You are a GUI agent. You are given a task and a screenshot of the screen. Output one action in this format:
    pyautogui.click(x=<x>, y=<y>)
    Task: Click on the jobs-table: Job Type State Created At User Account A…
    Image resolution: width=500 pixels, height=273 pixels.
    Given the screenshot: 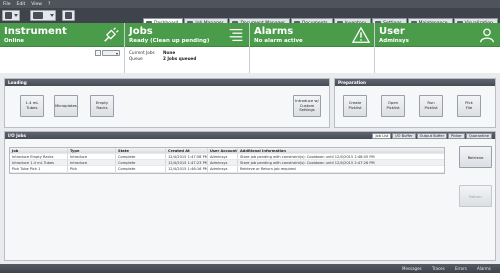 What is the action you would take?
    pyautogui.click(x=227, y=160)
    